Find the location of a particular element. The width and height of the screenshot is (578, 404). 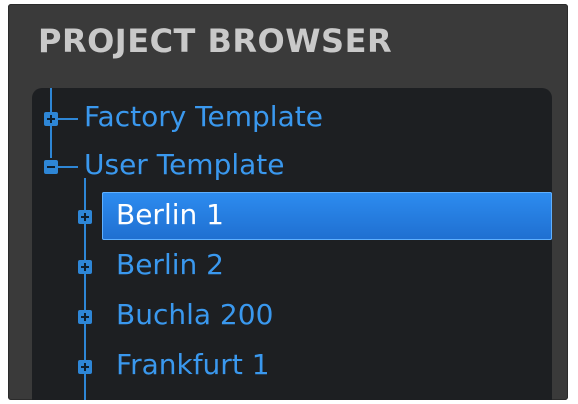

tree-item-berlin-1: Berlin 1 is located at coordinates (292, 216).